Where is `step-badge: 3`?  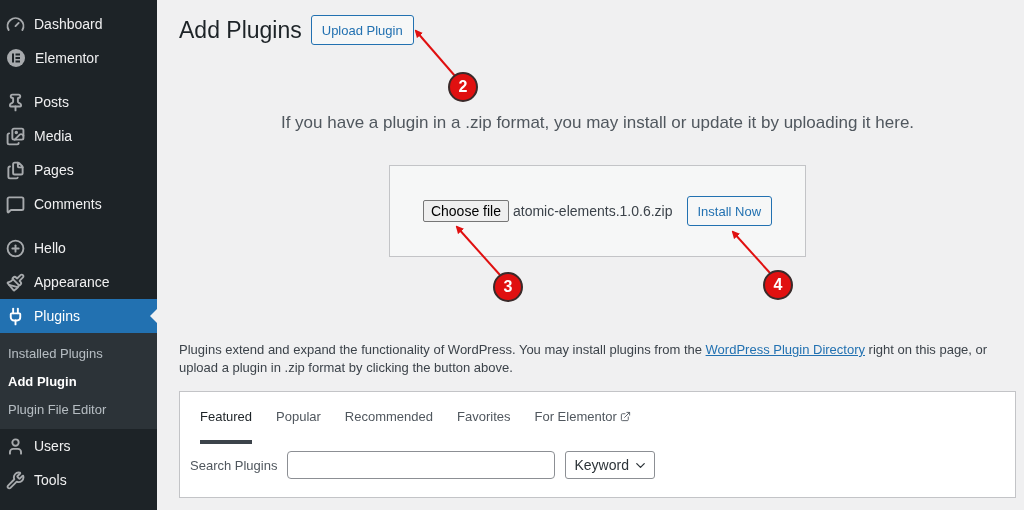
step-badge: 3 is located at coordinates (508, 287).